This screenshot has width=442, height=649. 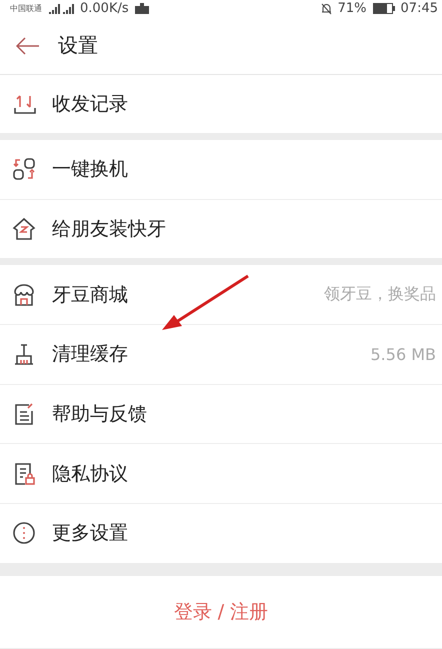 What do you see at coordinates (90, 533) in the screenshot?
I see `row-label: 更多设置` at bounding box center [90, 533].